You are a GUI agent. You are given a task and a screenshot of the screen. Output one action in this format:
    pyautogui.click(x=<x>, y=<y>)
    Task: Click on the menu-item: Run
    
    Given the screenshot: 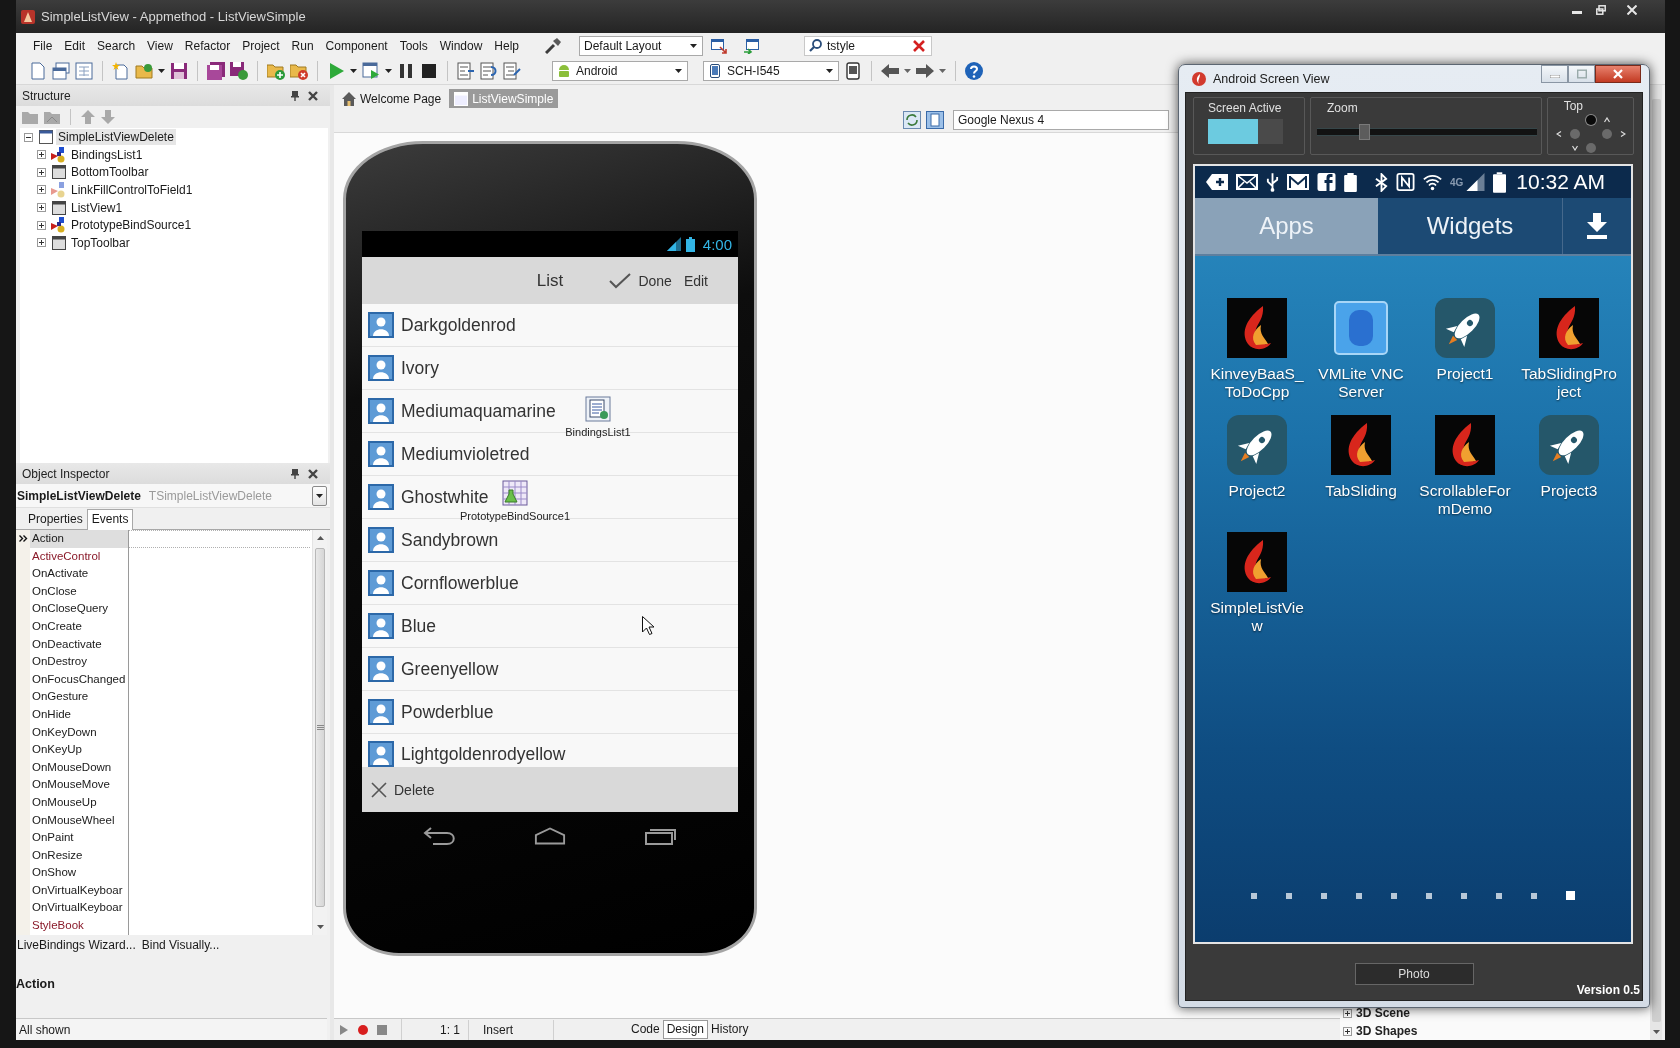 What is the action you would take?
    pyautogui.click(x=302, y=45)
    